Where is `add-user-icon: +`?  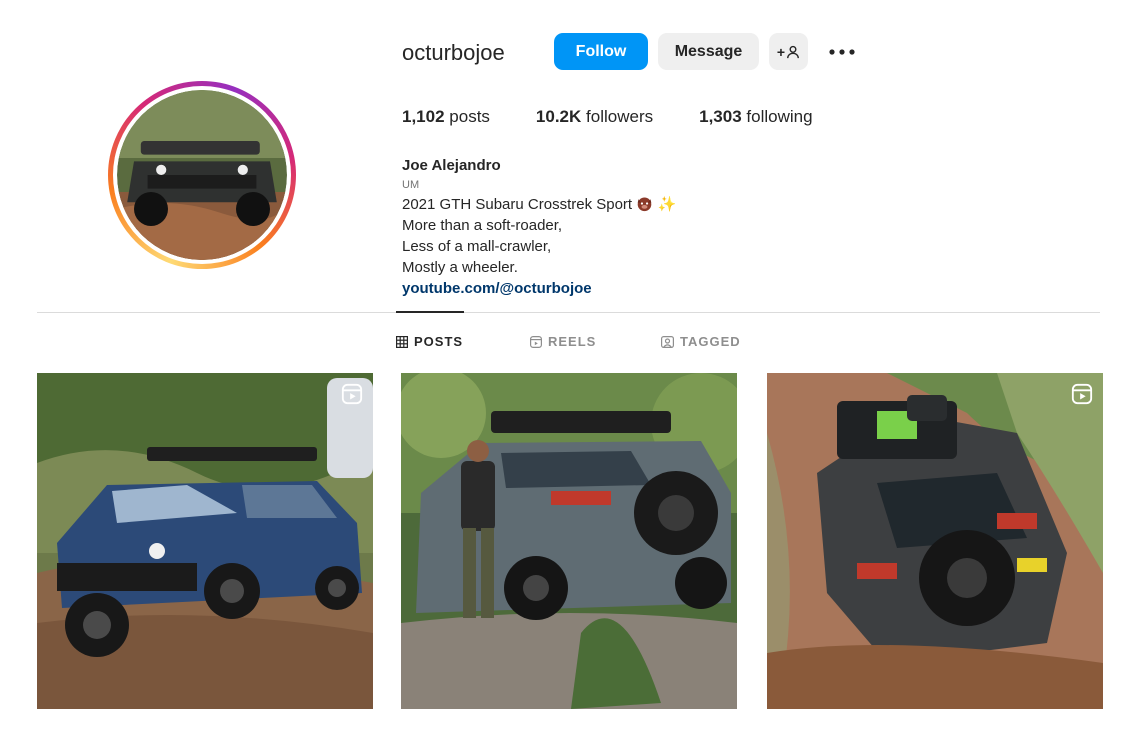
add-user-icon: + is located at coordinates (788, 52).